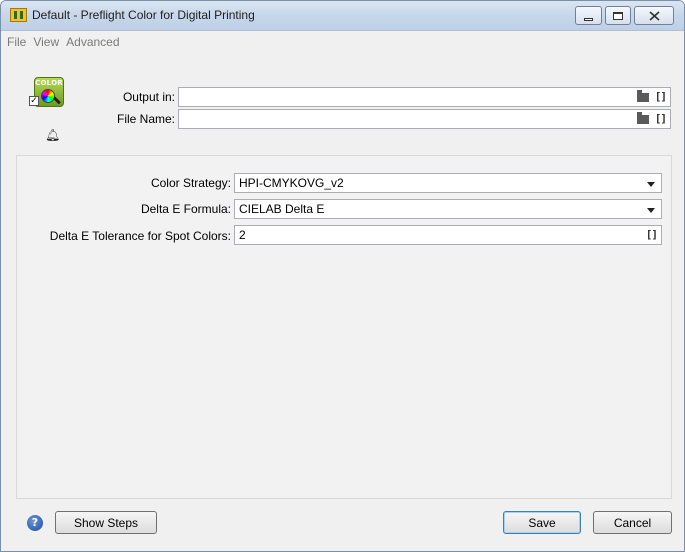 This screenshot has height=552, width=685. I want to click on color-wheel-icon, so click(48, 96).